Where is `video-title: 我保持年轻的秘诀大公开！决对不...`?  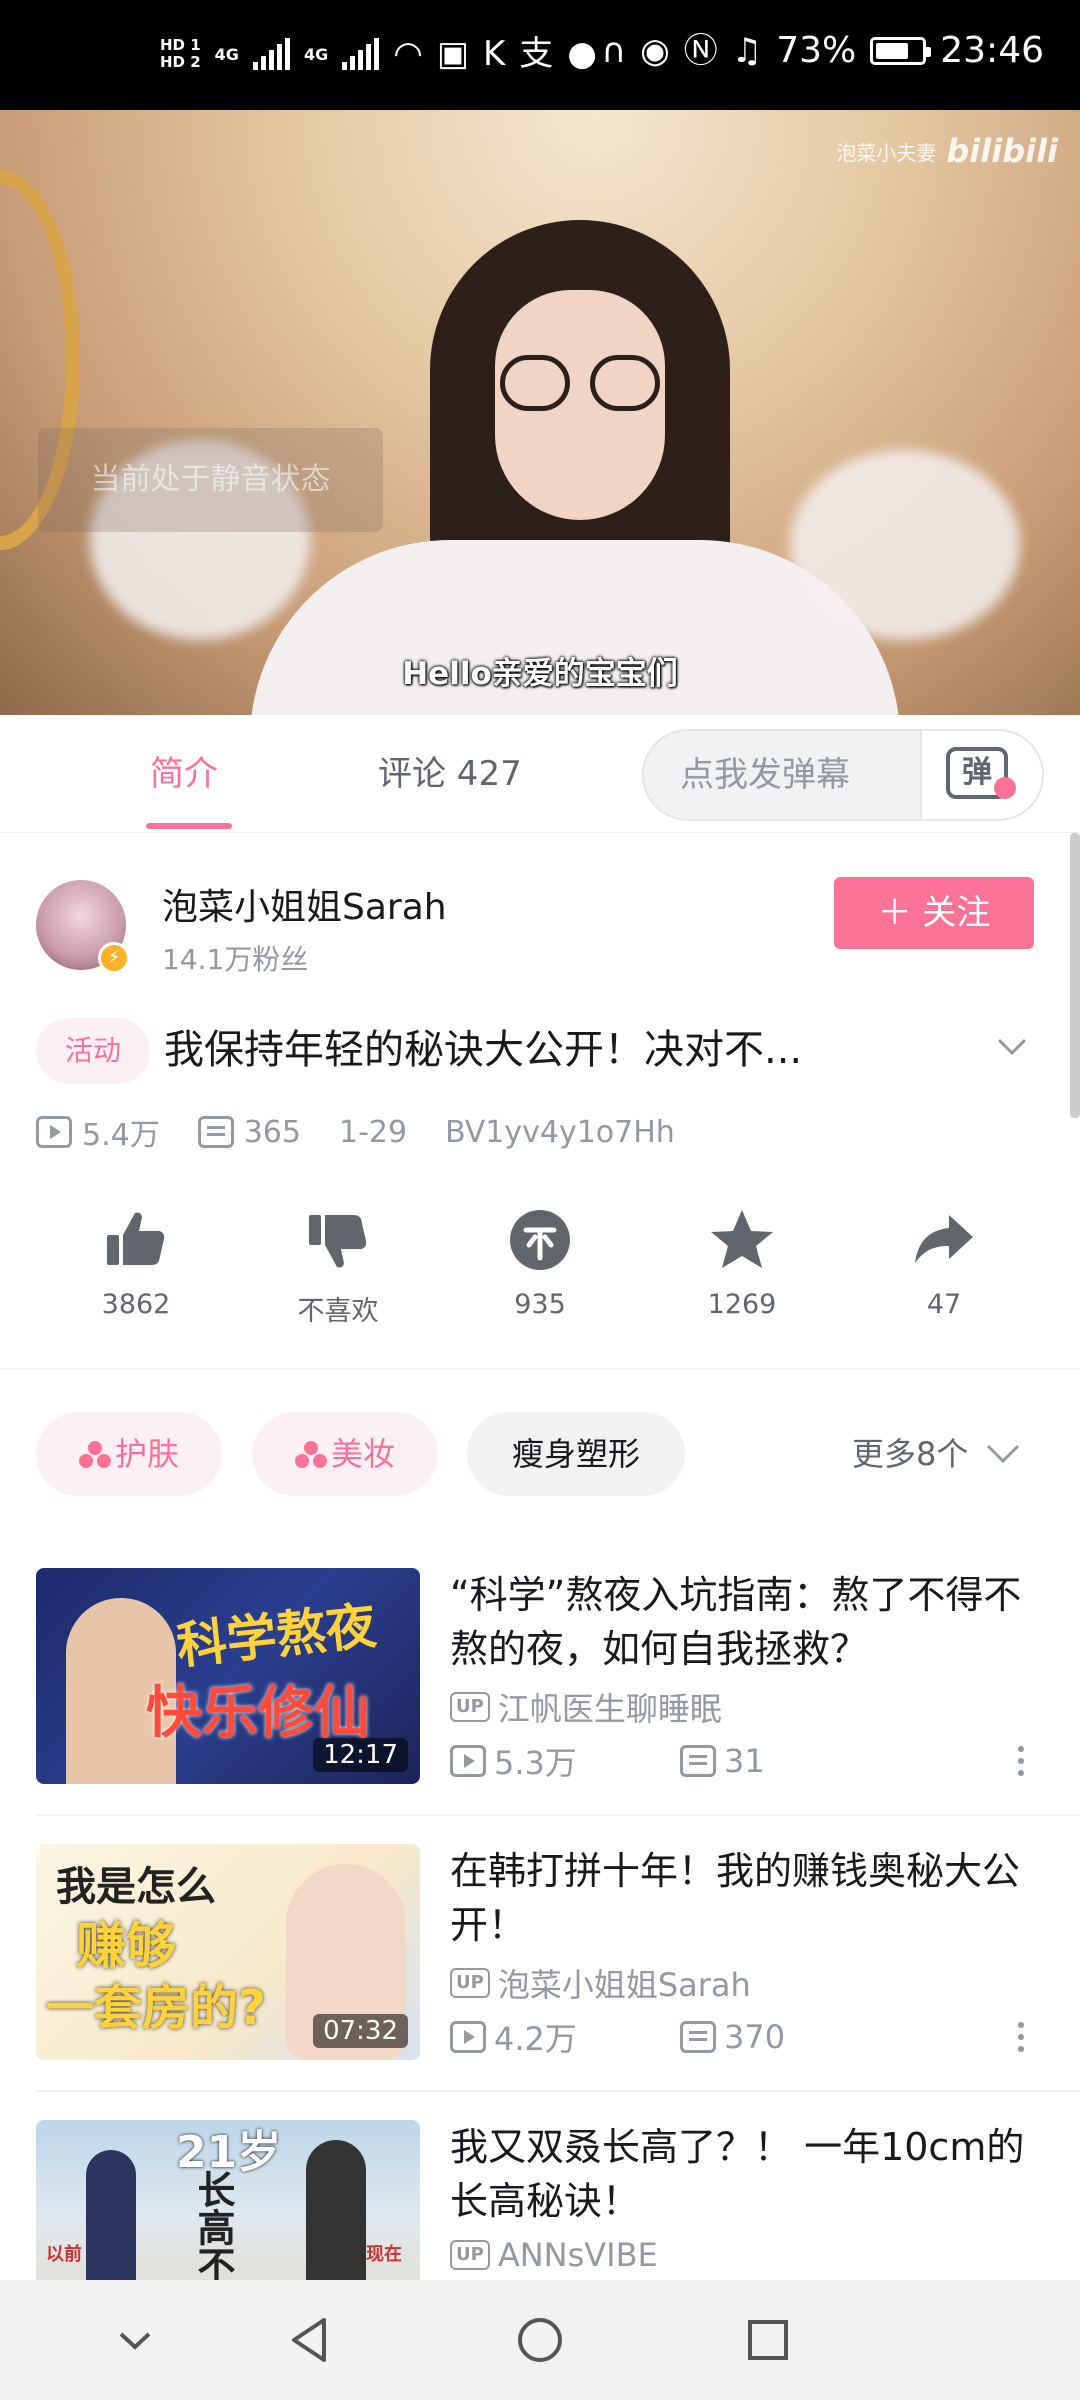 video-title: 我保持年轻的秘诀大公开！决对不... is located at coordinates (483, 1050).